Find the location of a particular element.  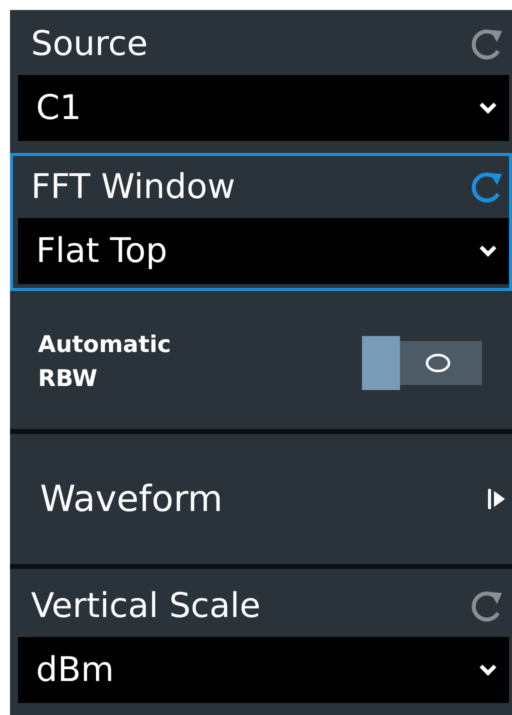

dropdown-field: Flat Top is located at coordinates (263, 251).